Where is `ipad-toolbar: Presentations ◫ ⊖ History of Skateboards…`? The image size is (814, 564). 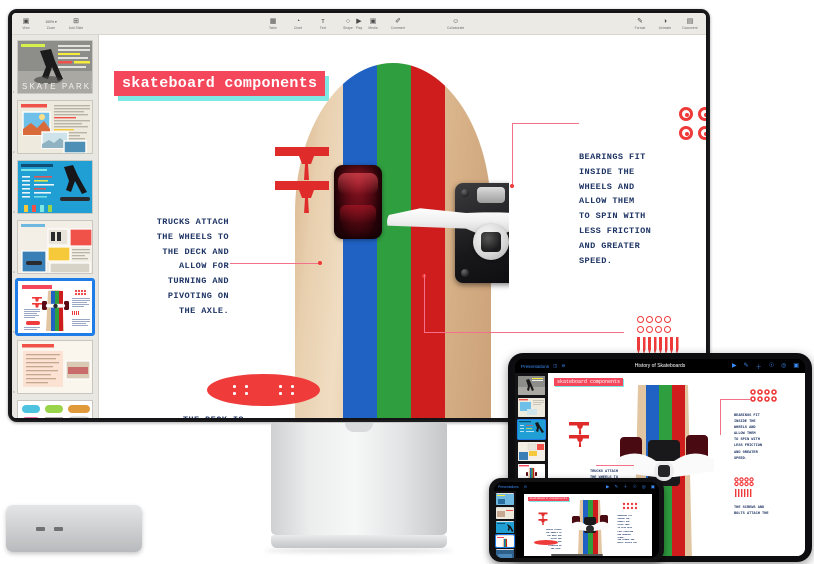
ipad-toolbar: Presentations ◫ ⊖ History of Skateboards… is located at coordinates (660, 366).